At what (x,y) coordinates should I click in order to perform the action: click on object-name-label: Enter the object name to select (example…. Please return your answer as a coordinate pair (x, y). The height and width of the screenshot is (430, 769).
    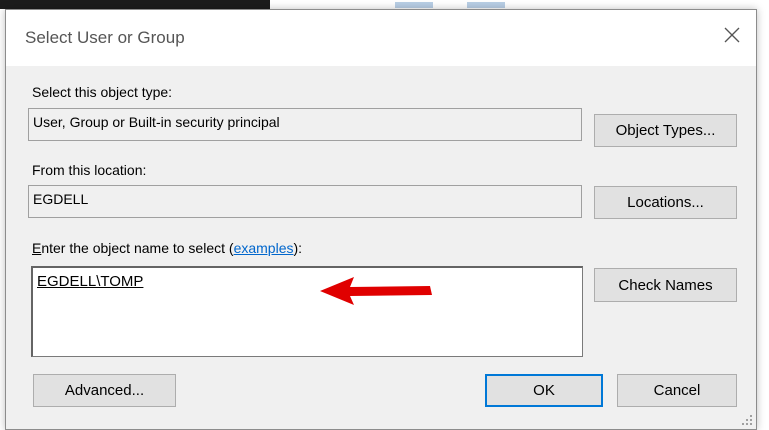
    Looking at the image, I should click on (167, 248).